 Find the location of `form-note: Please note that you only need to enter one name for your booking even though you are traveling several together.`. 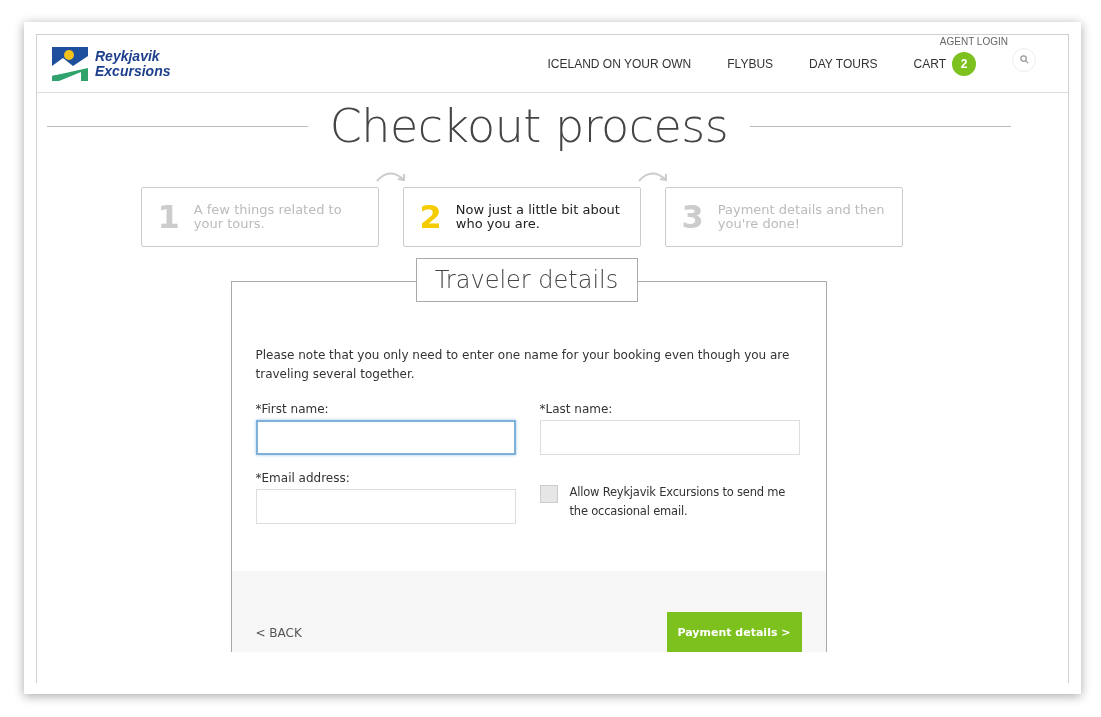

form-note: Please note that you only need to enter one name for your booking even though you are traveling several together. is located at coordinates (523, 365).